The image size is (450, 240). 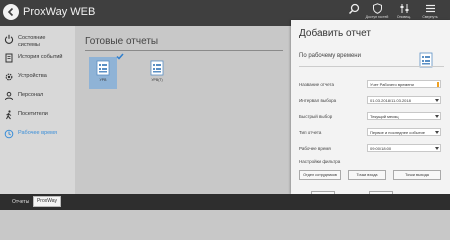 I want to click on bottom-bar: Отчеты ProxWay, so click(x=225, y=202).